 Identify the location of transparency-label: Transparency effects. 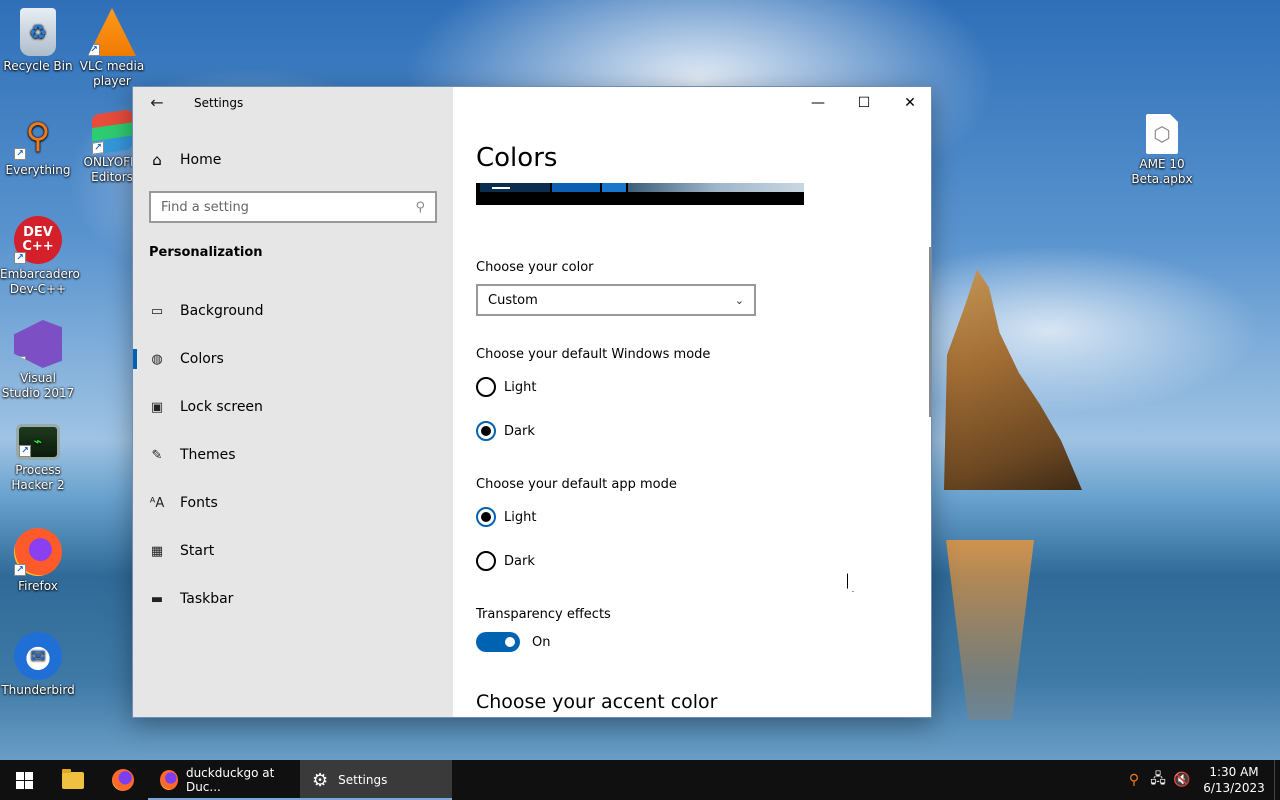
(543, 614).